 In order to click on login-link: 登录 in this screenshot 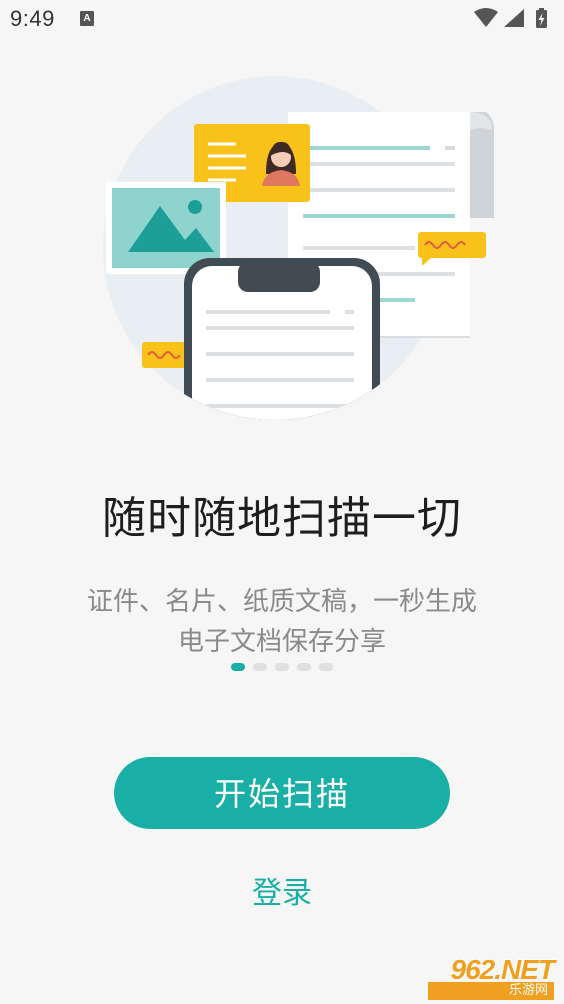, I will do `click(282, 890)`.